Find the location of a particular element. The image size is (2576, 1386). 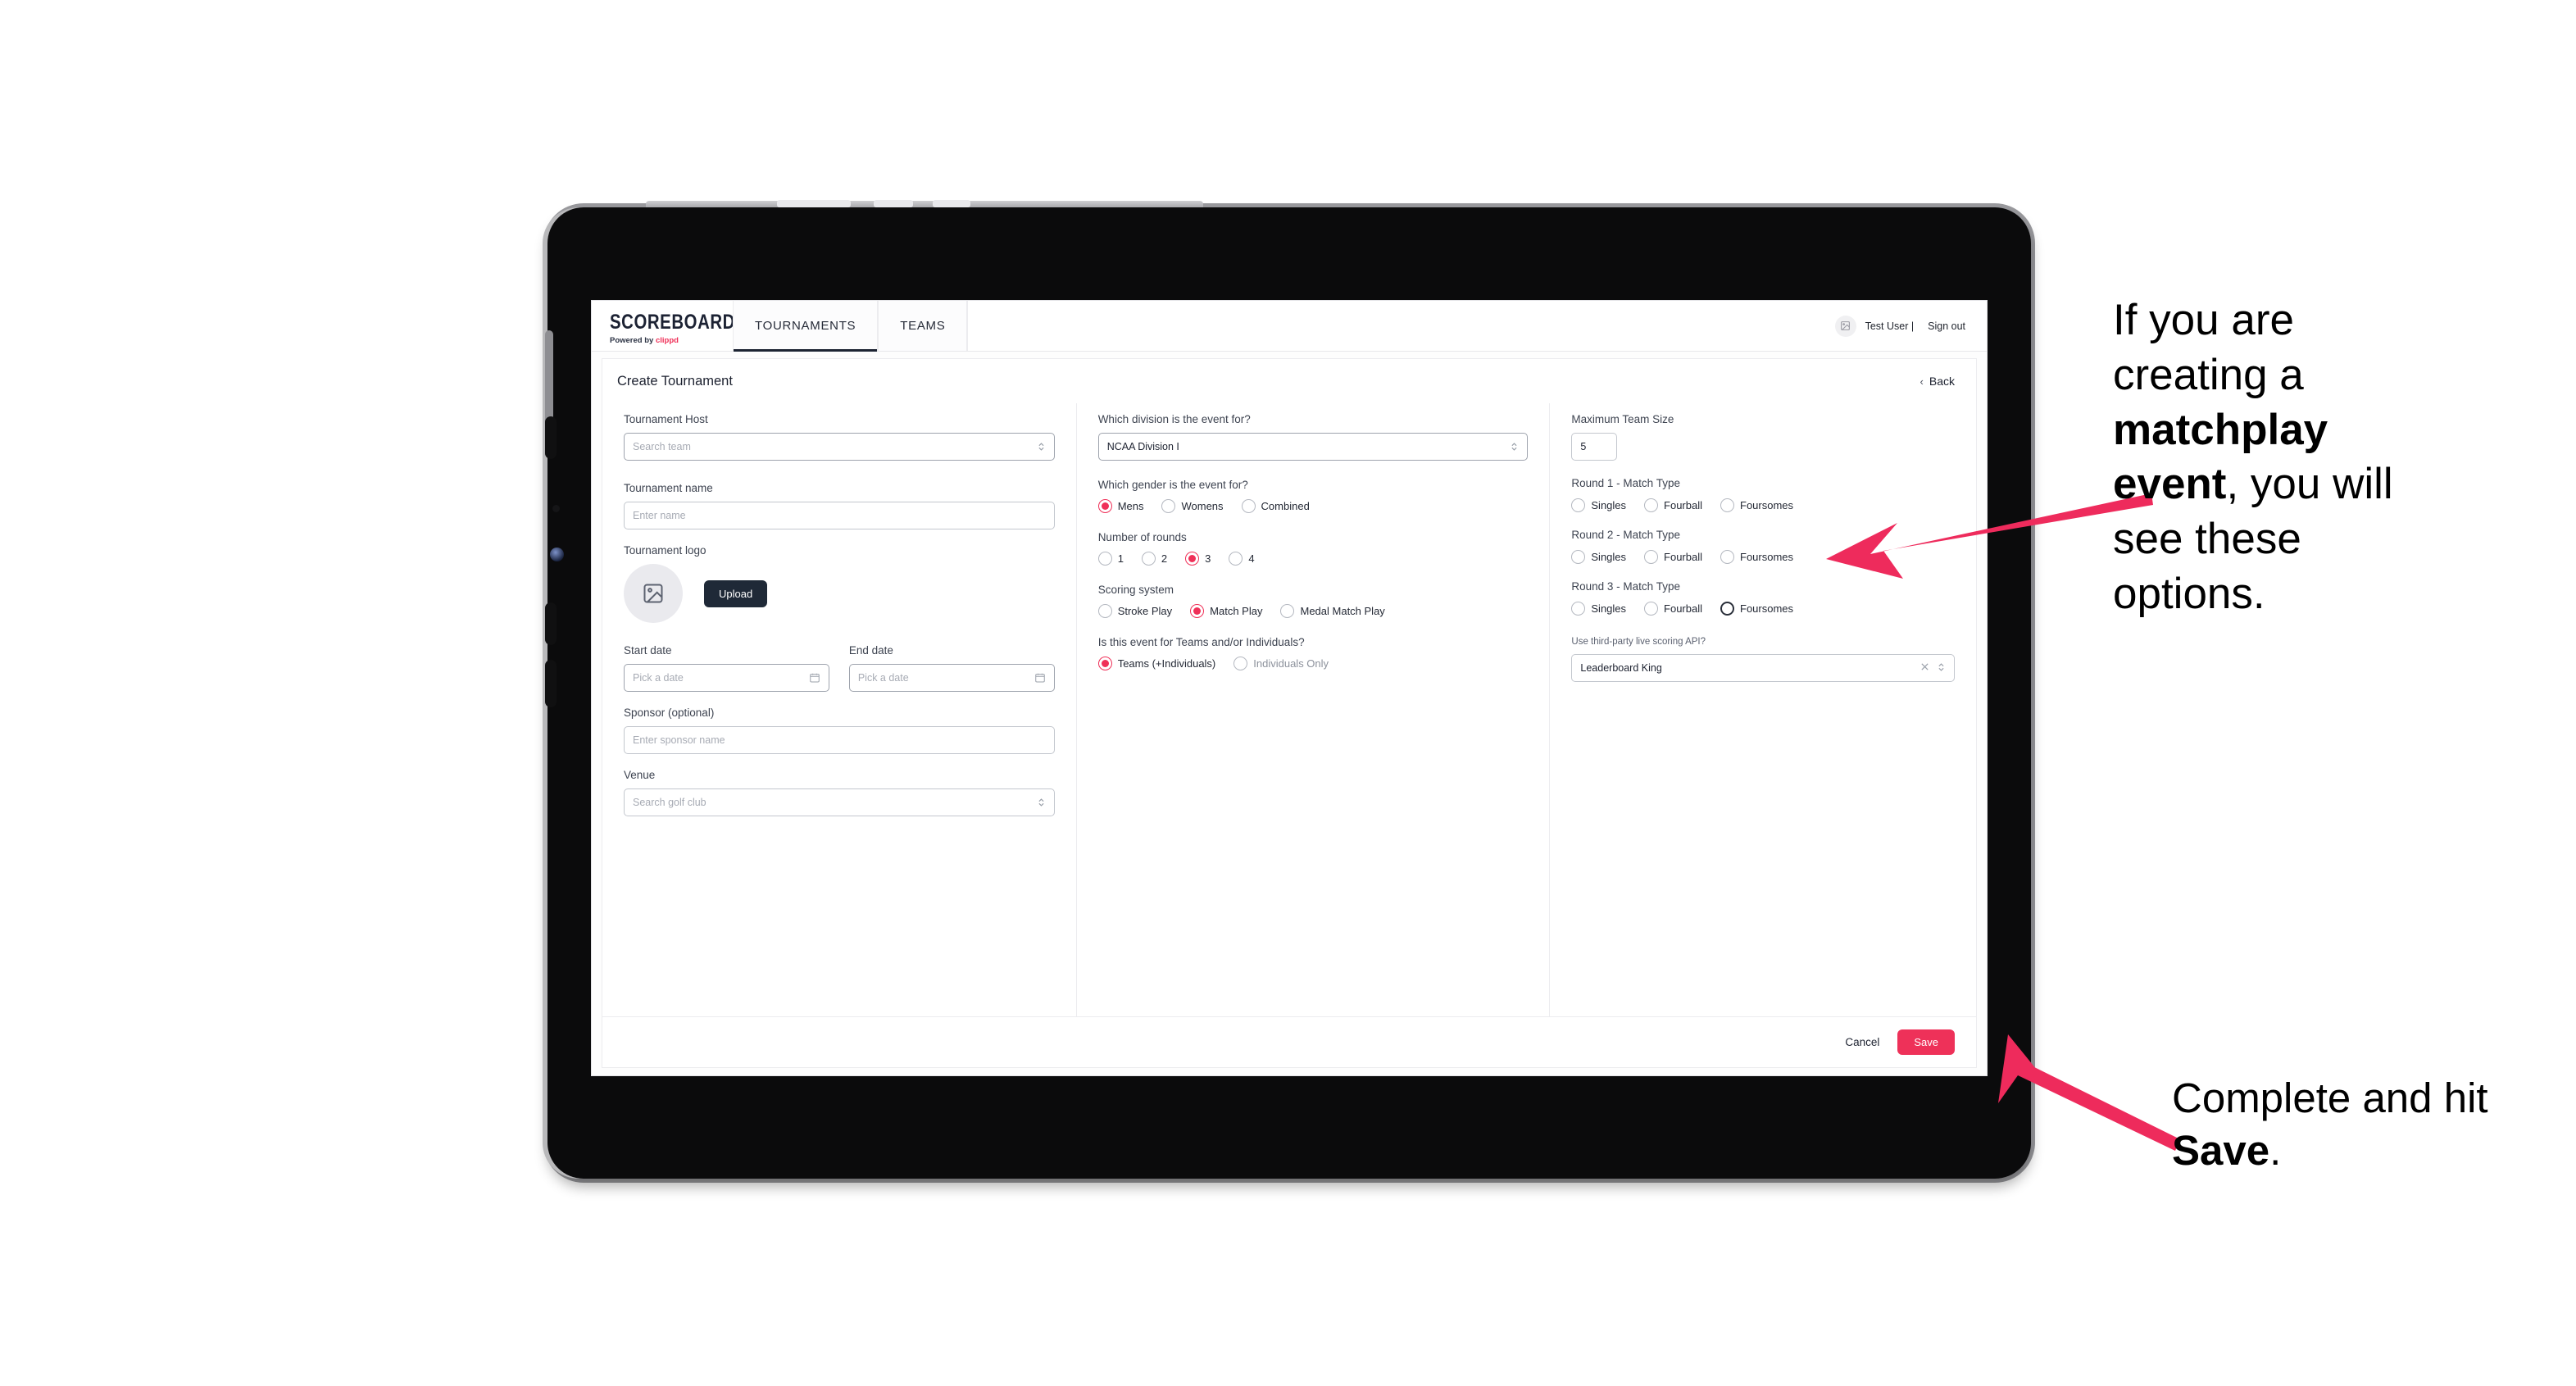

radio-round-3-foursomes: Foursomes is located at coordinates (1762, 609).